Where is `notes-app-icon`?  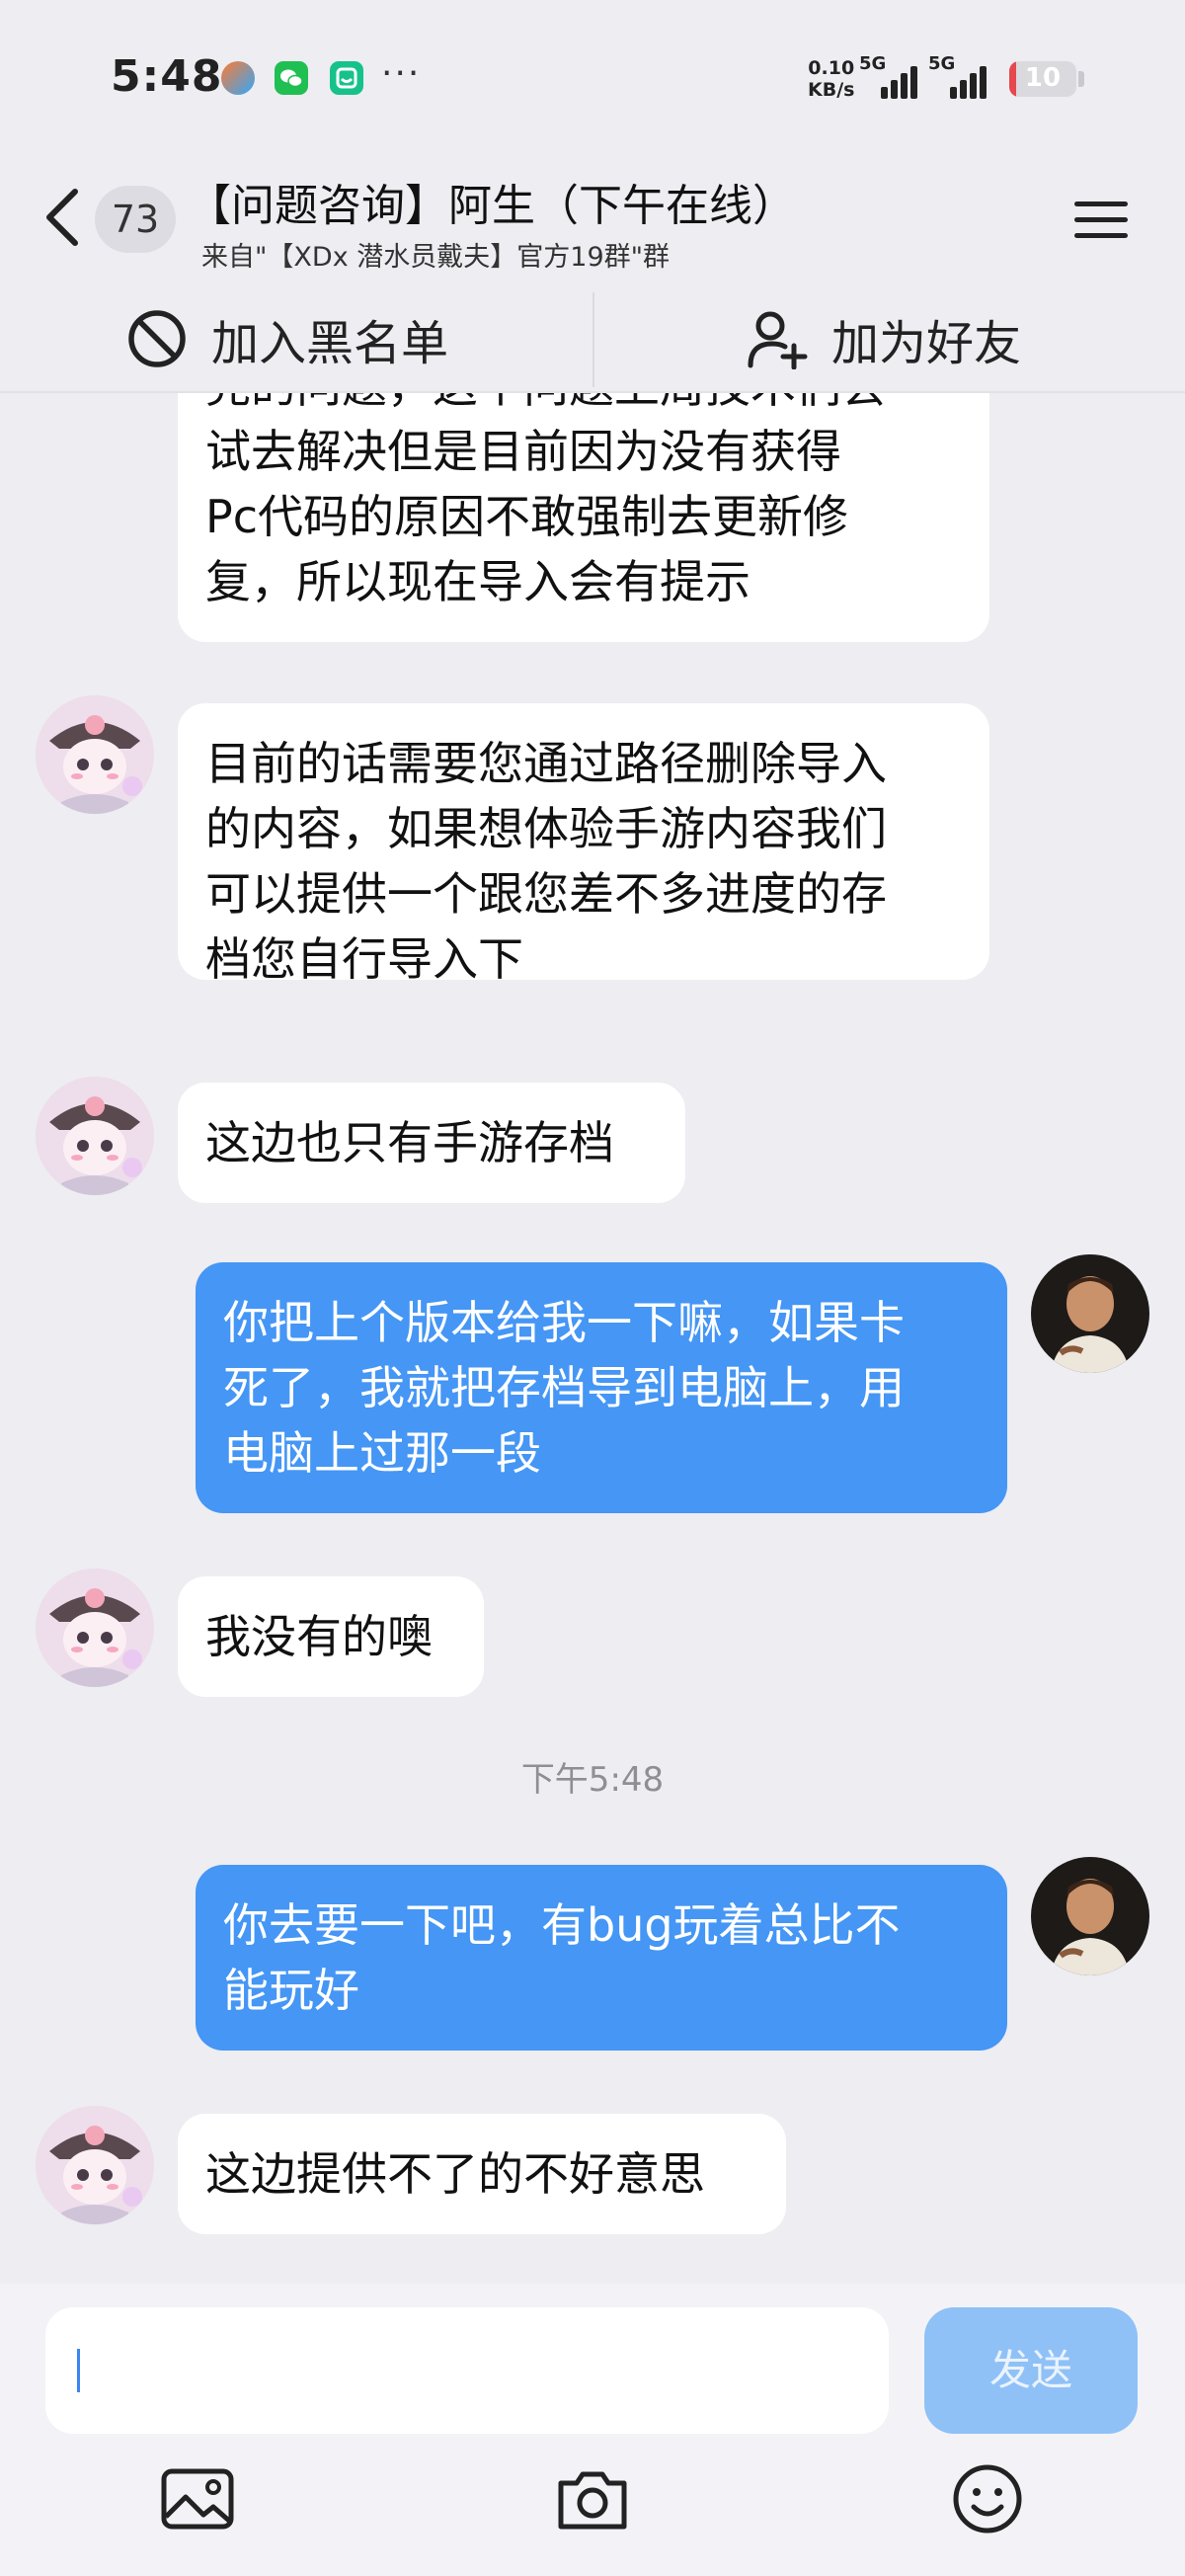
notes-app-icon is located at coordinates (347, 78).